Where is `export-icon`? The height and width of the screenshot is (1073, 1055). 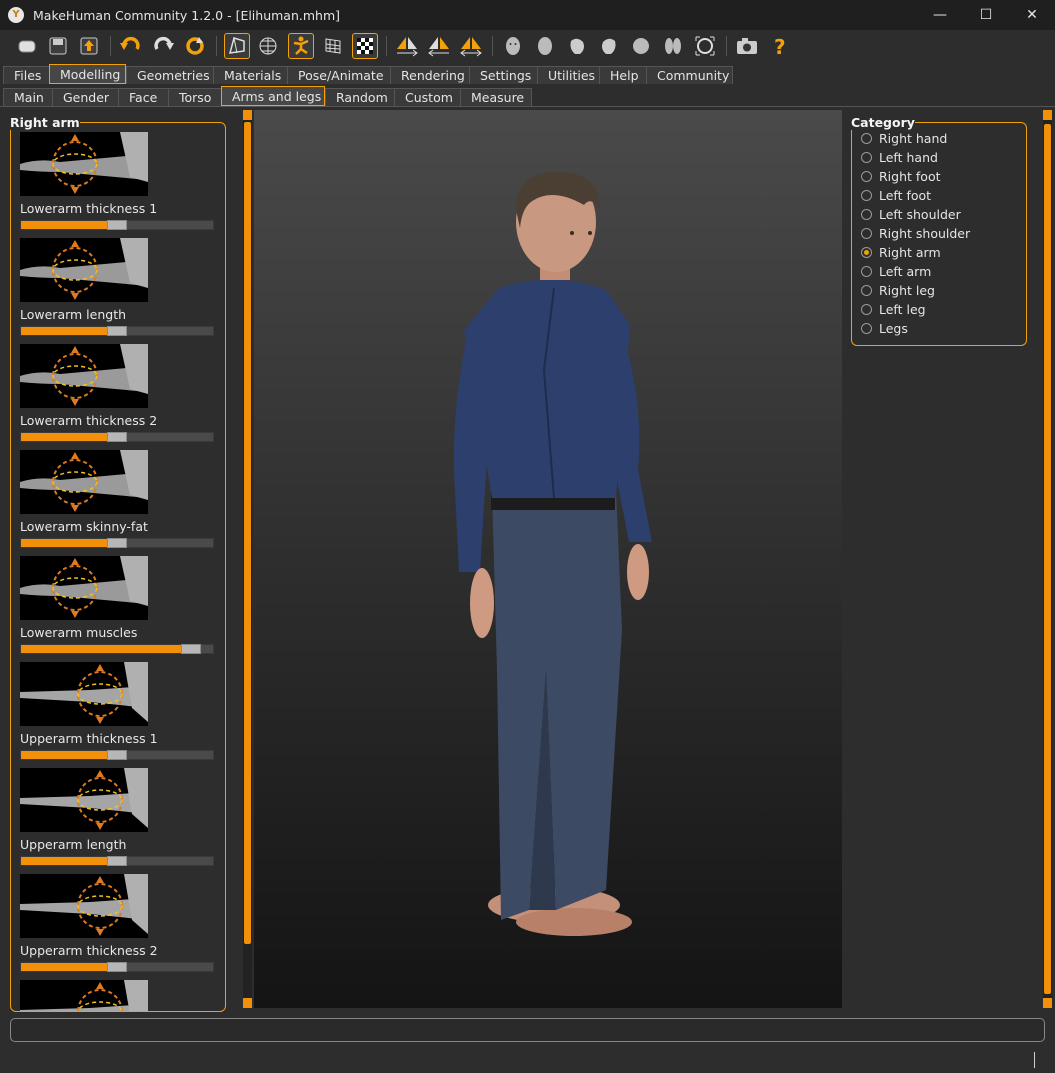 export-icon is located at coordinates (89, 46).